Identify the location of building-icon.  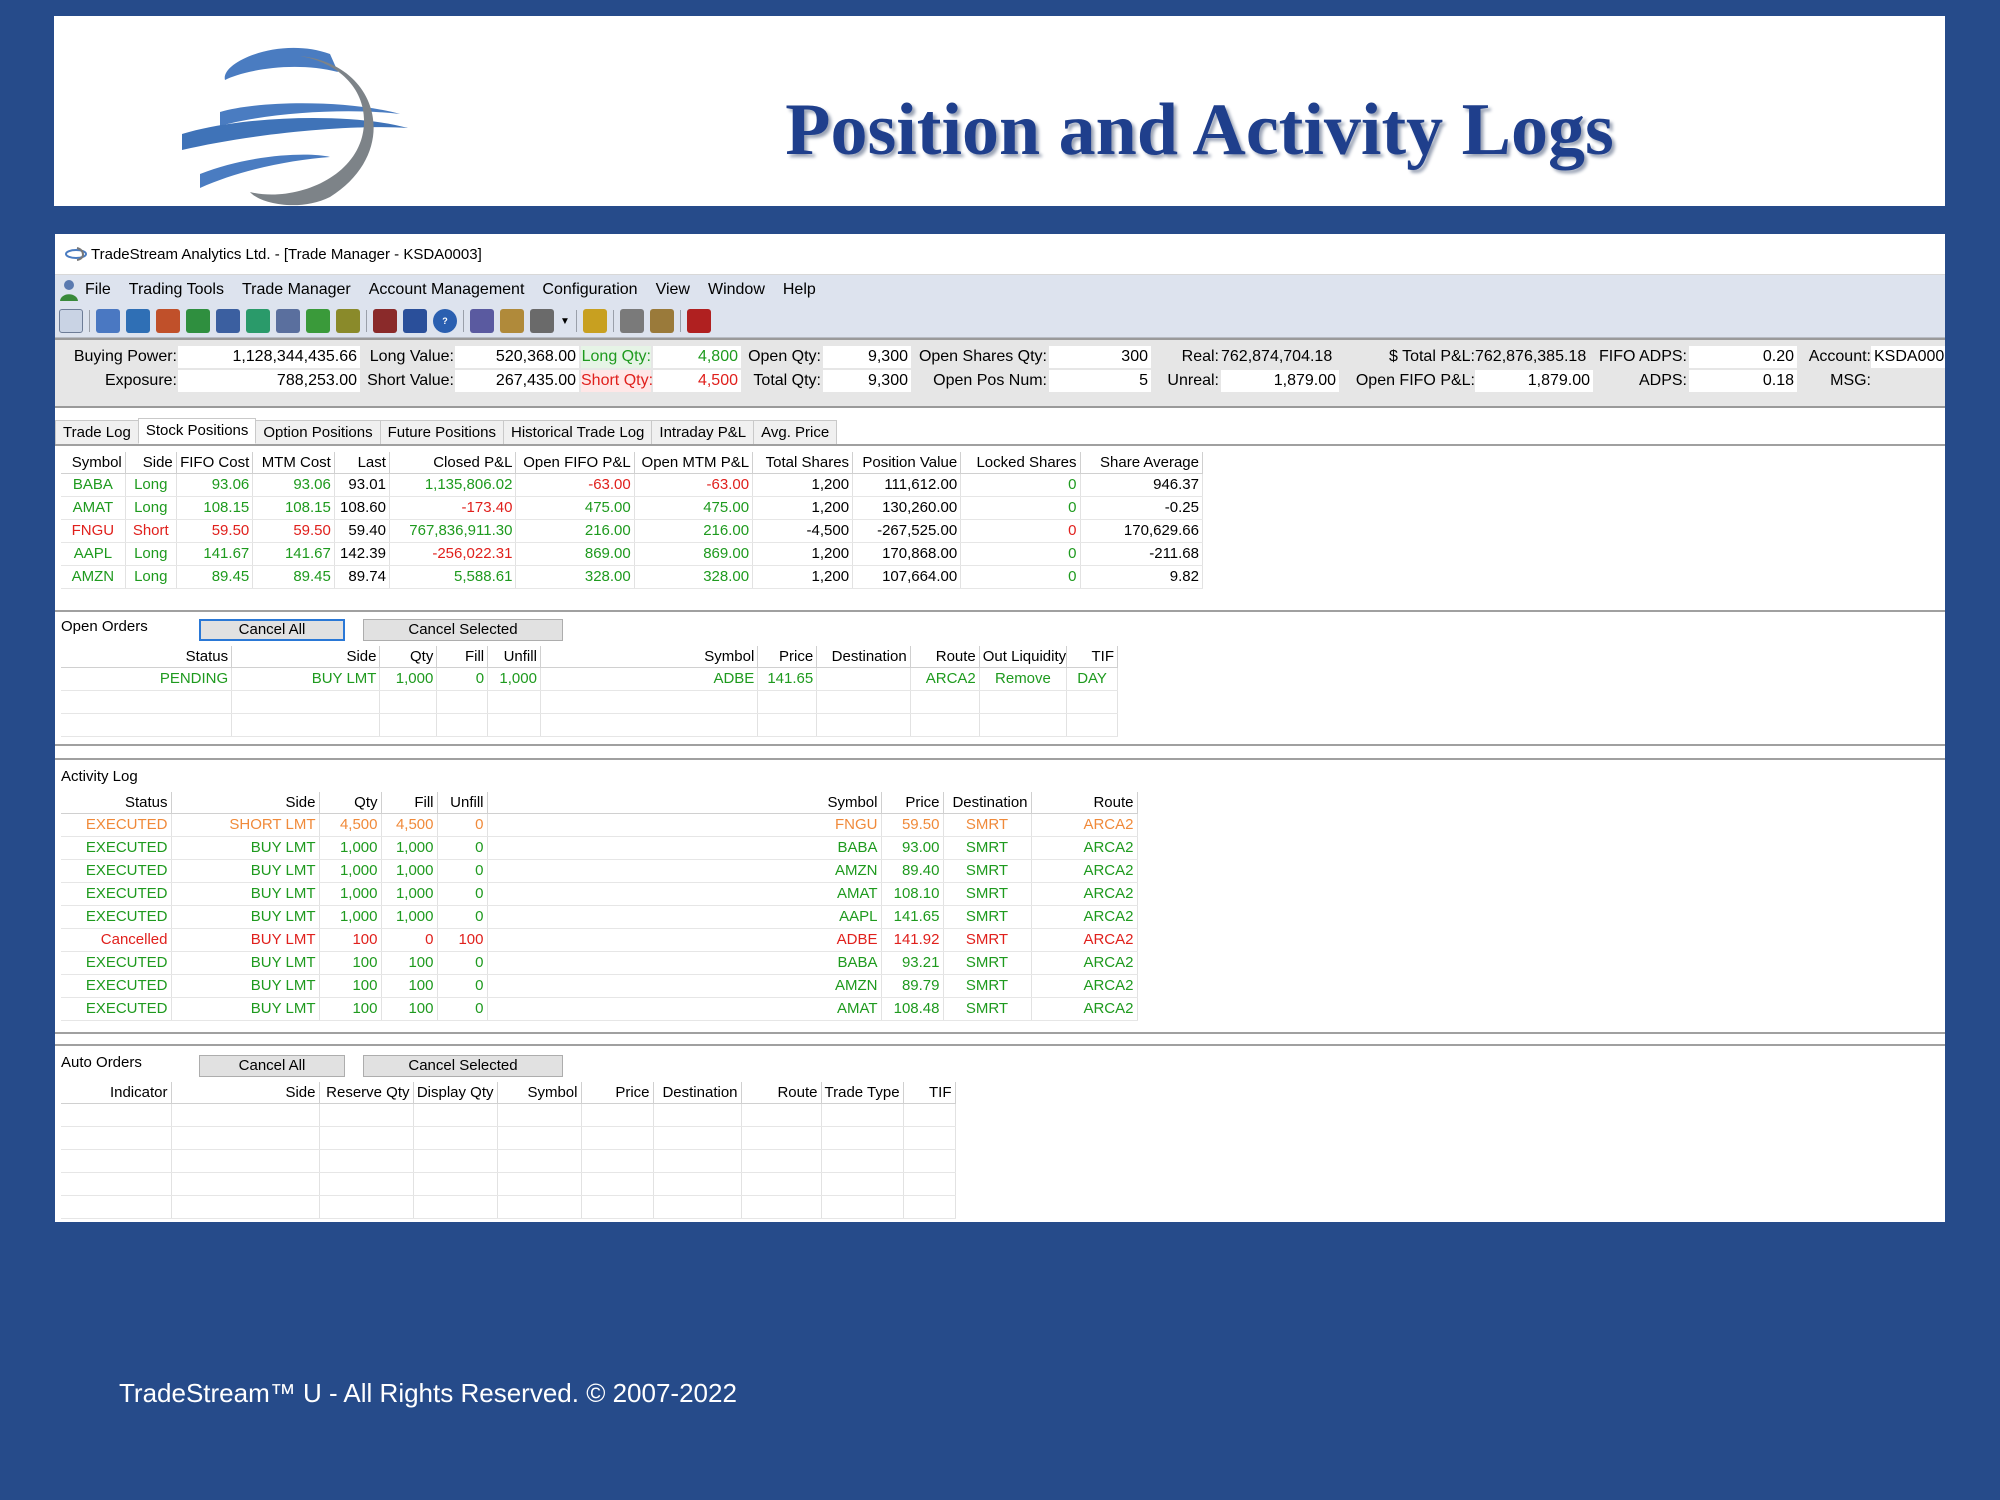
(385, 321).